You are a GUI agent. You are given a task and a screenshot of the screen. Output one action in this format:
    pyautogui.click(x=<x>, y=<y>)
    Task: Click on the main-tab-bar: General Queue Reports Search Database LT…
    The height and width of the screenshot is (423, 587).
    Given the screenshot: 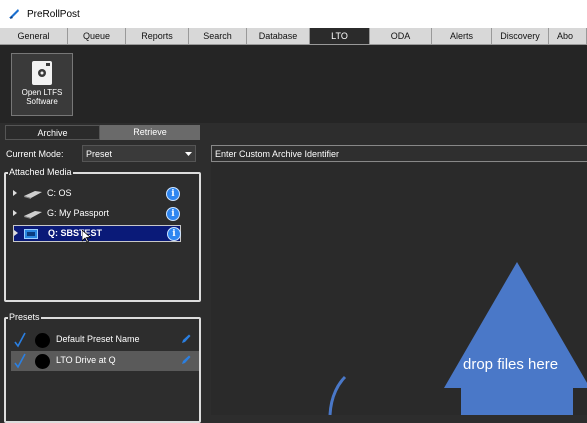 What is the action you would take?
    pyautogui.click(x=293, y=36)
    